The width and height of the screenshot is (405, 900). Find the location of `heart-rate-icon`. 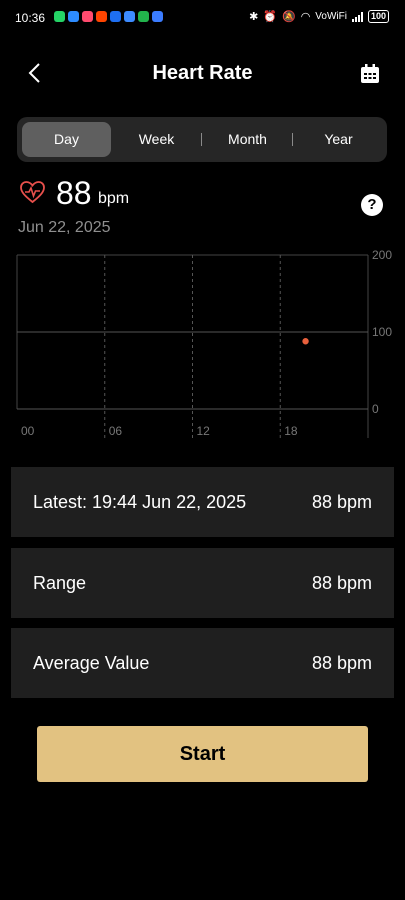

heart-rate-icon is located at coordinates (32, 192).